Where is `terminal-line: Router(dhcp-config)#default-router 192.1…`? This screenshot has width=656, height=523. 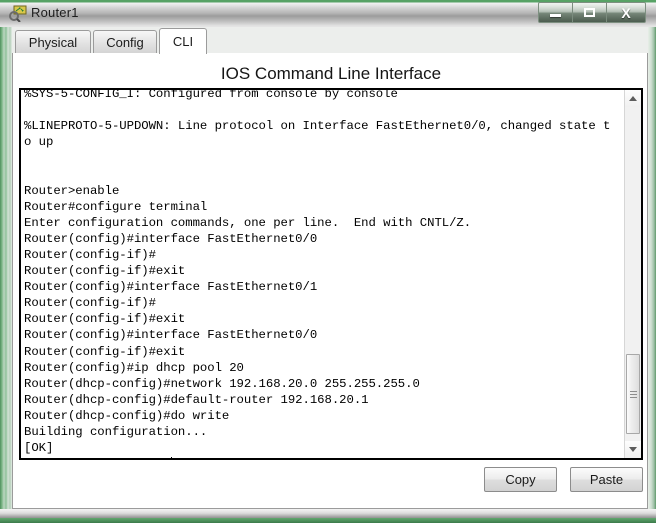 terminal-line: Router(dhcp-config)#default-router 192.1… is located at coordinates (196, 399).